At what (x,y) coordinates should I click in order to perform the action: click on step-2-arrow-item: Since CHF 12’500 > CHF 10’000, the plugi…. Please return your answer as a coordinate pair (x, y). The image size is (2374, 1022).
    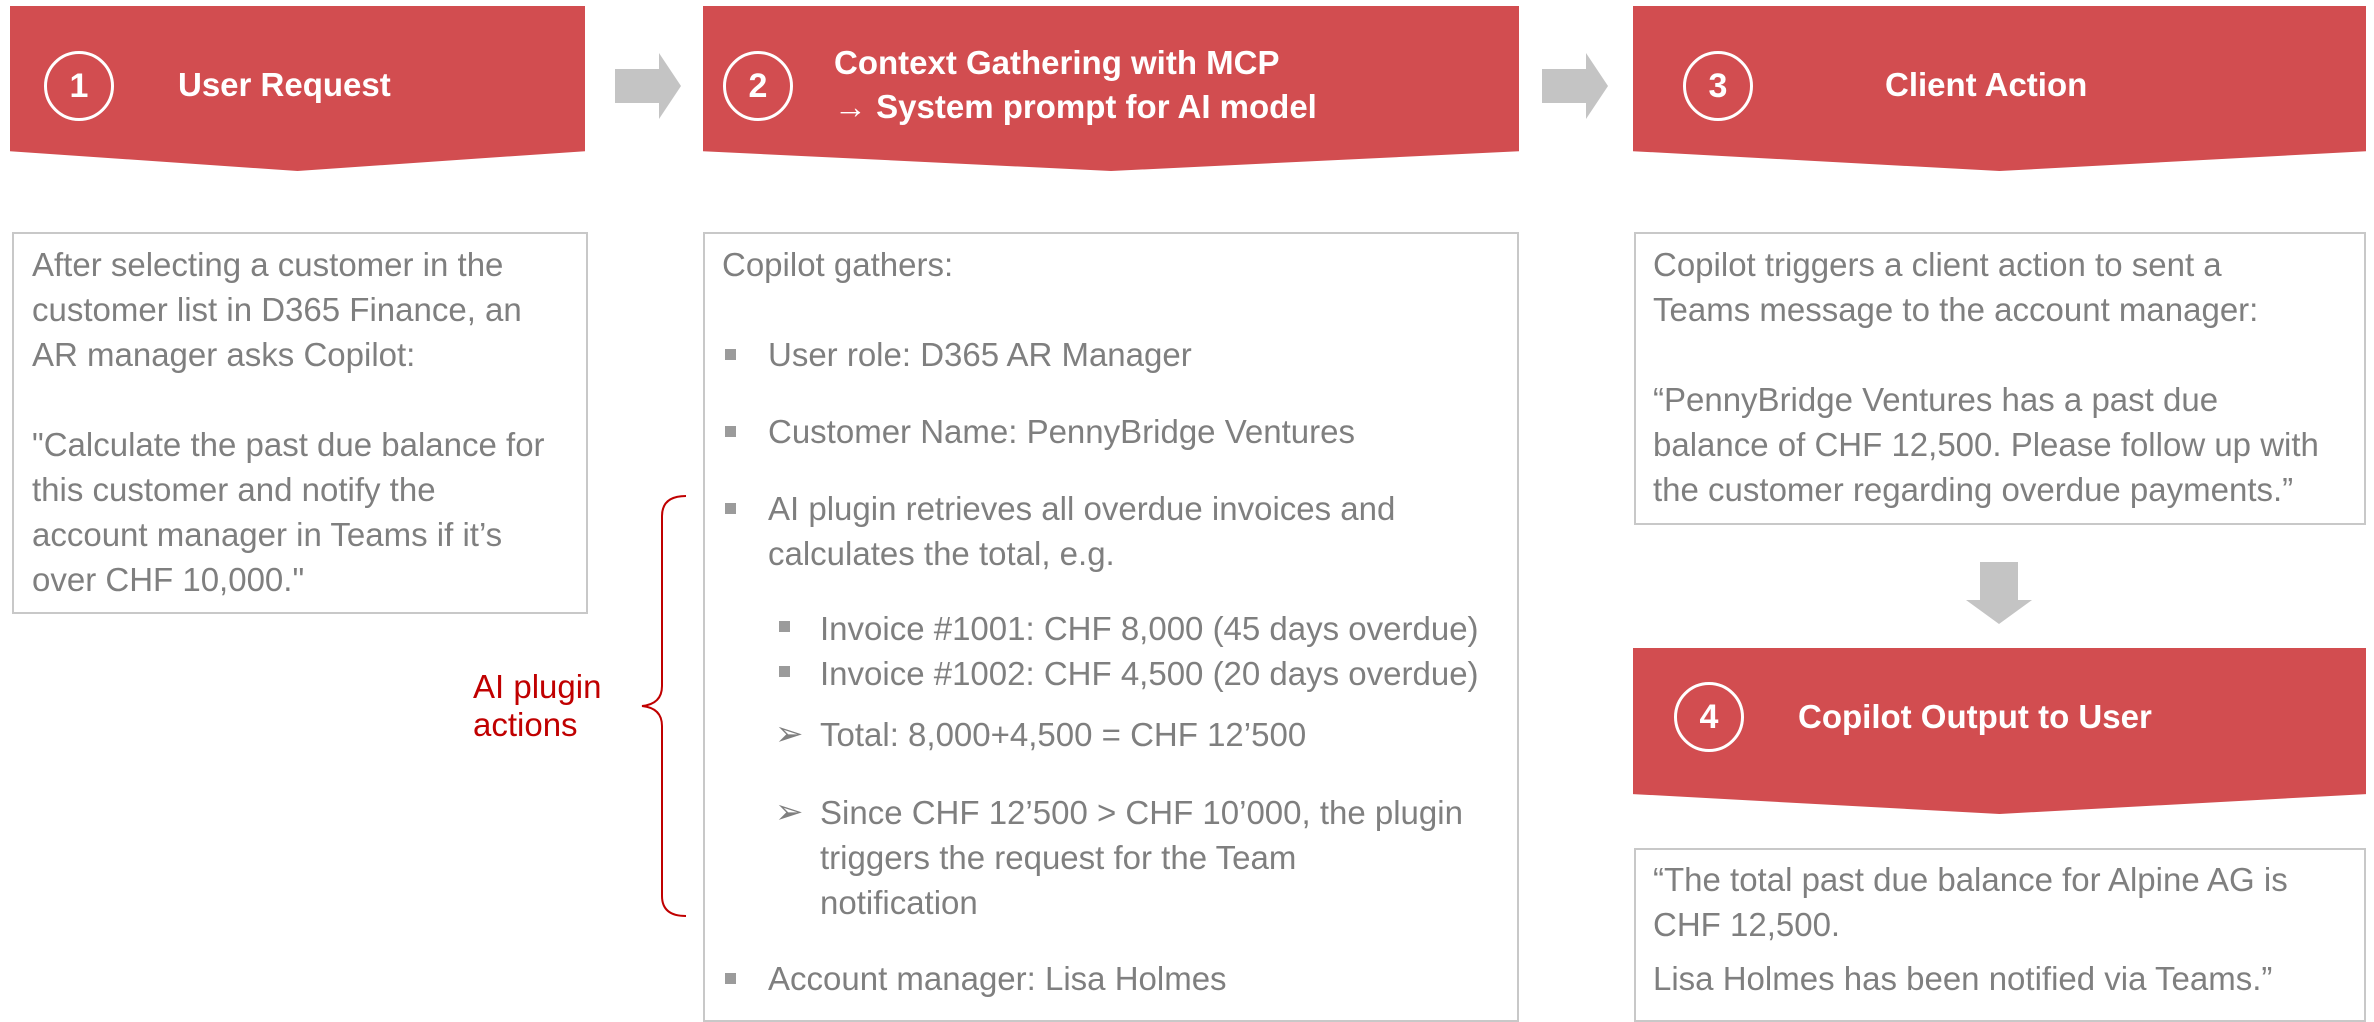
    Looking at the image, I should click on (1141, 812).